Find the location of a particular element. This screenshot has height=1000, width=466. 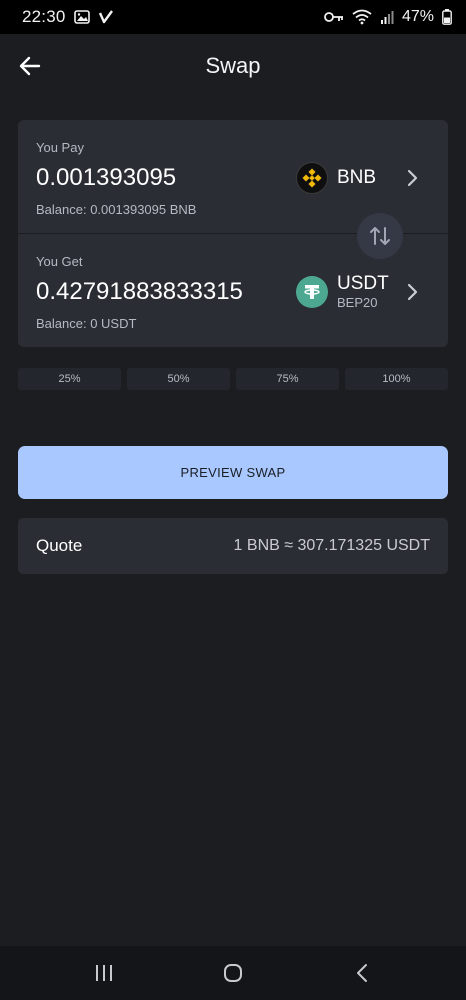

pay-token-symbol: BNB is located at coordinates (357, 177).